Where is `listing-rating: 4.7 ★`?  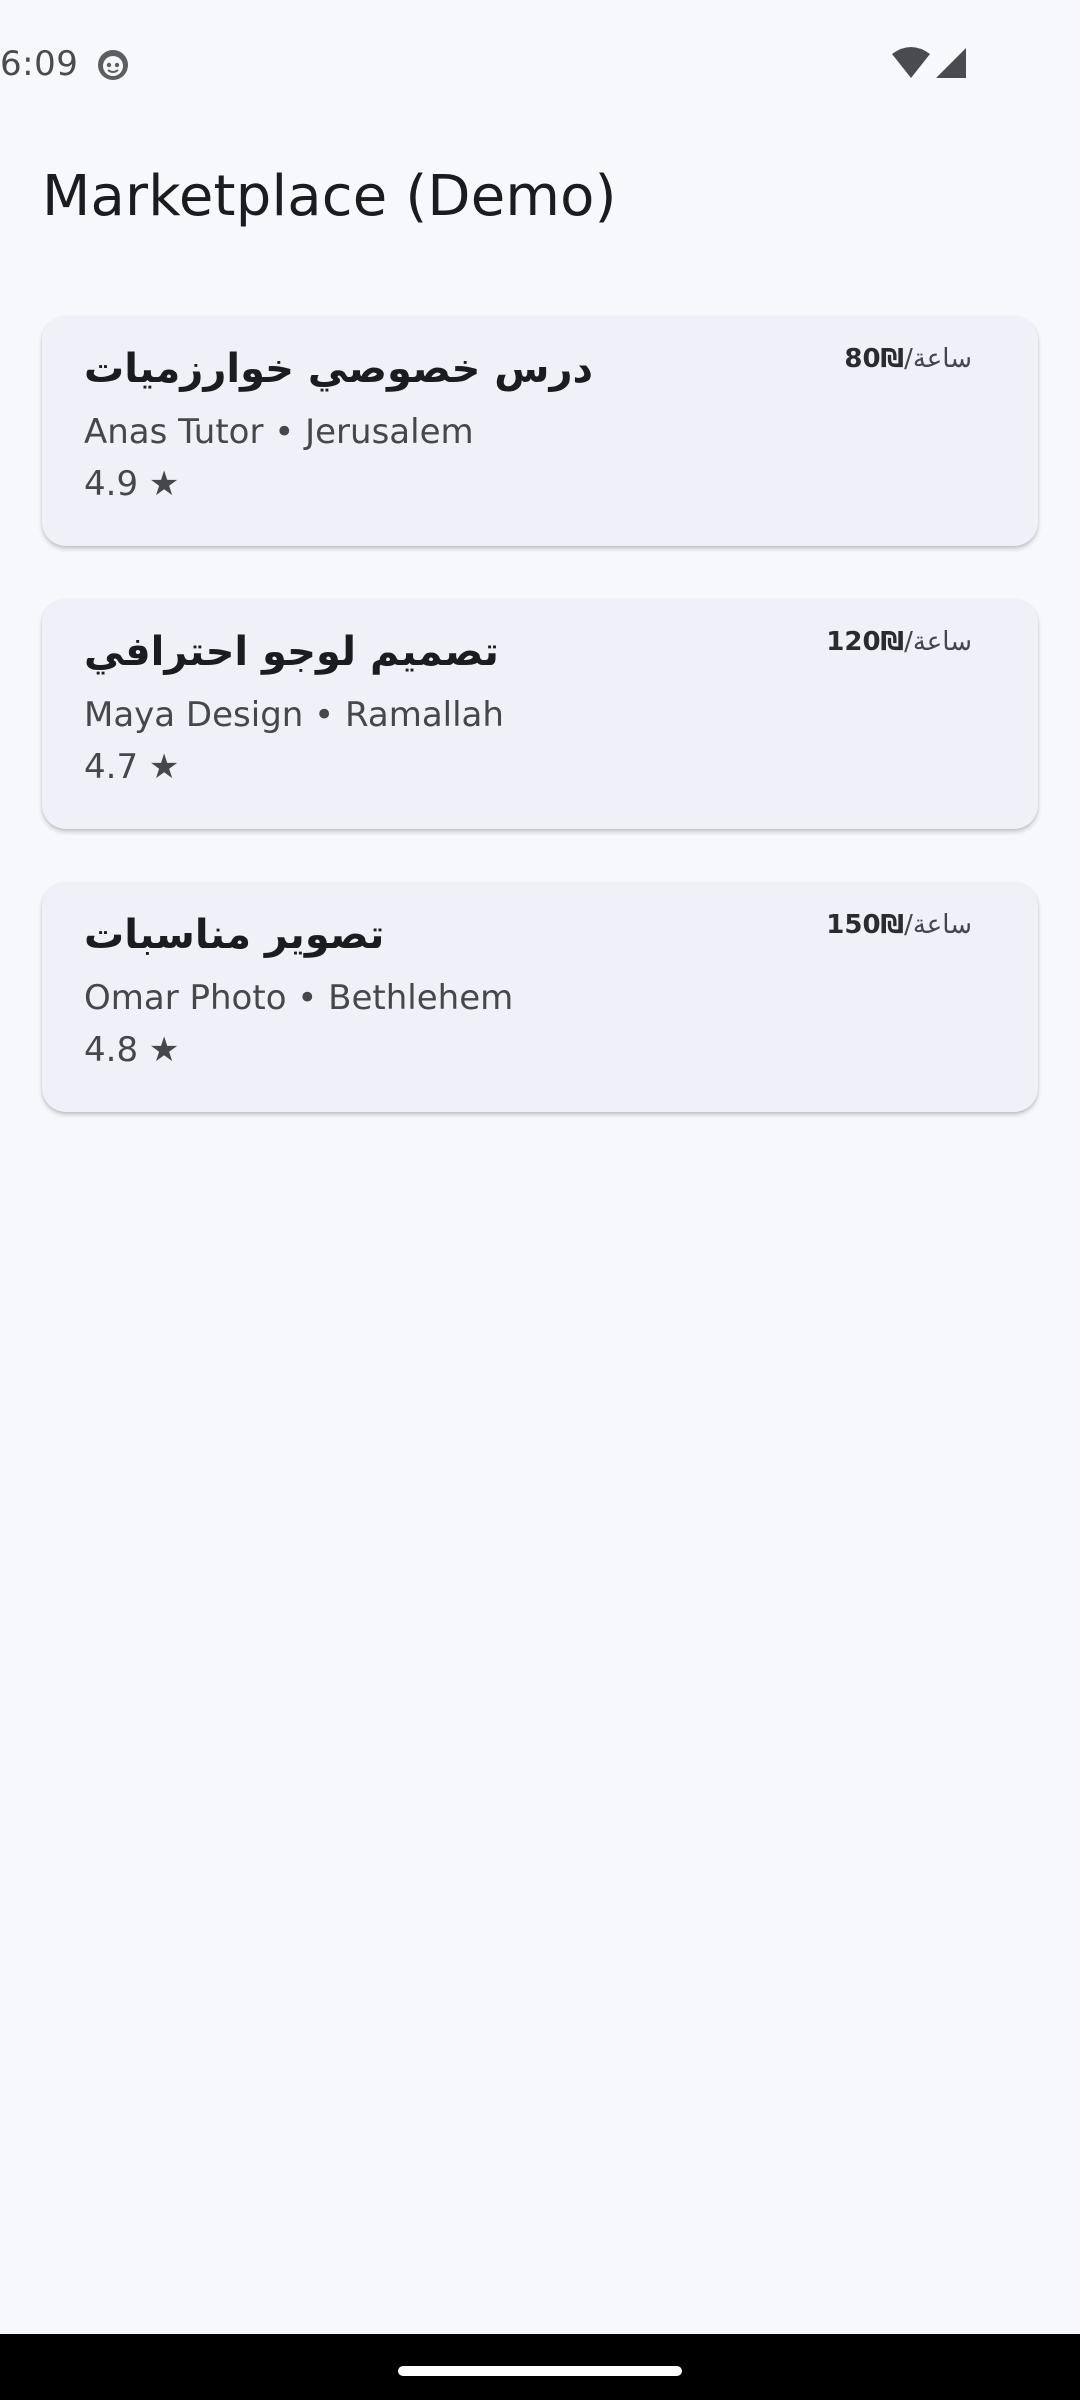
listing-rating: 4.7 ★ is located at coordinates (132, 767).